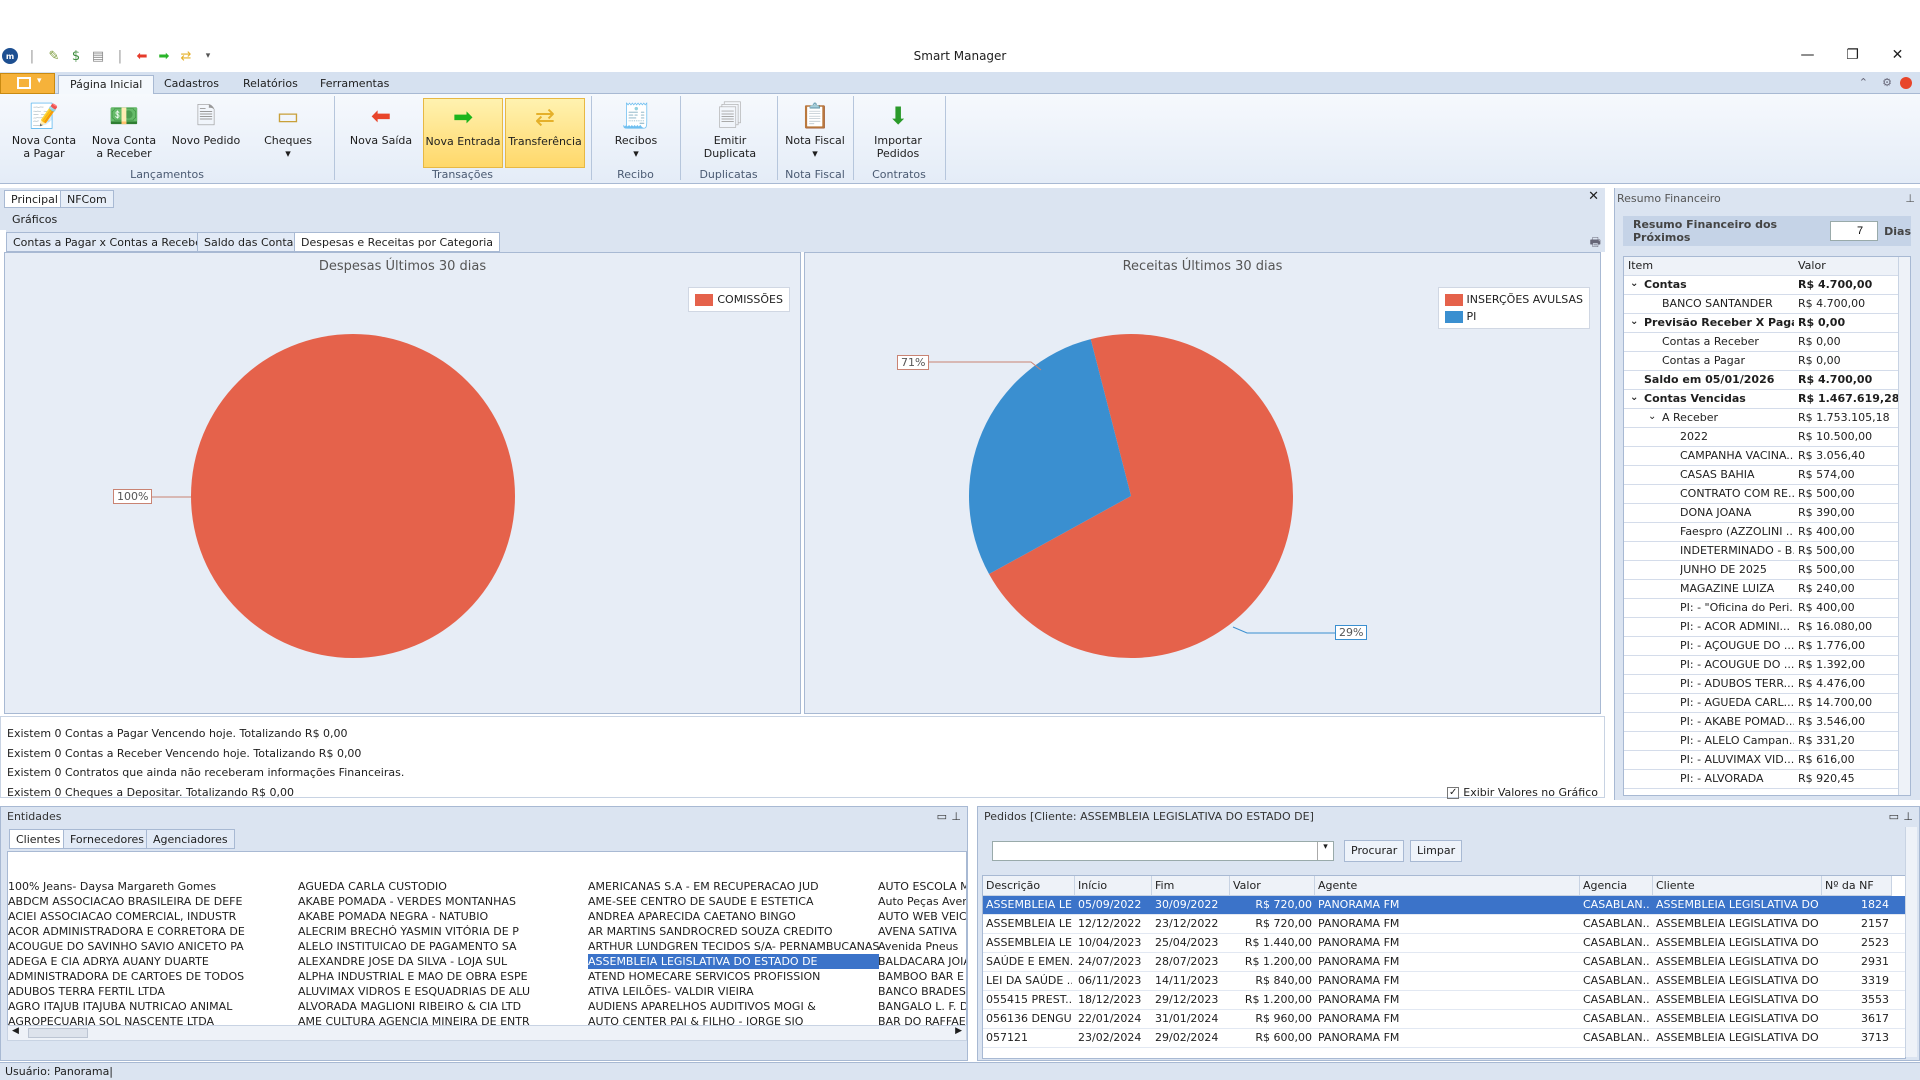 The width and height of the screenshot is (1920, 1080). What do you see at coordinates (414, 931) in the screenshot?
I see `list-item: ALECRIM BRECHÓ YASMIN VITÓRIA DE P` at bounding box center [414, 931].